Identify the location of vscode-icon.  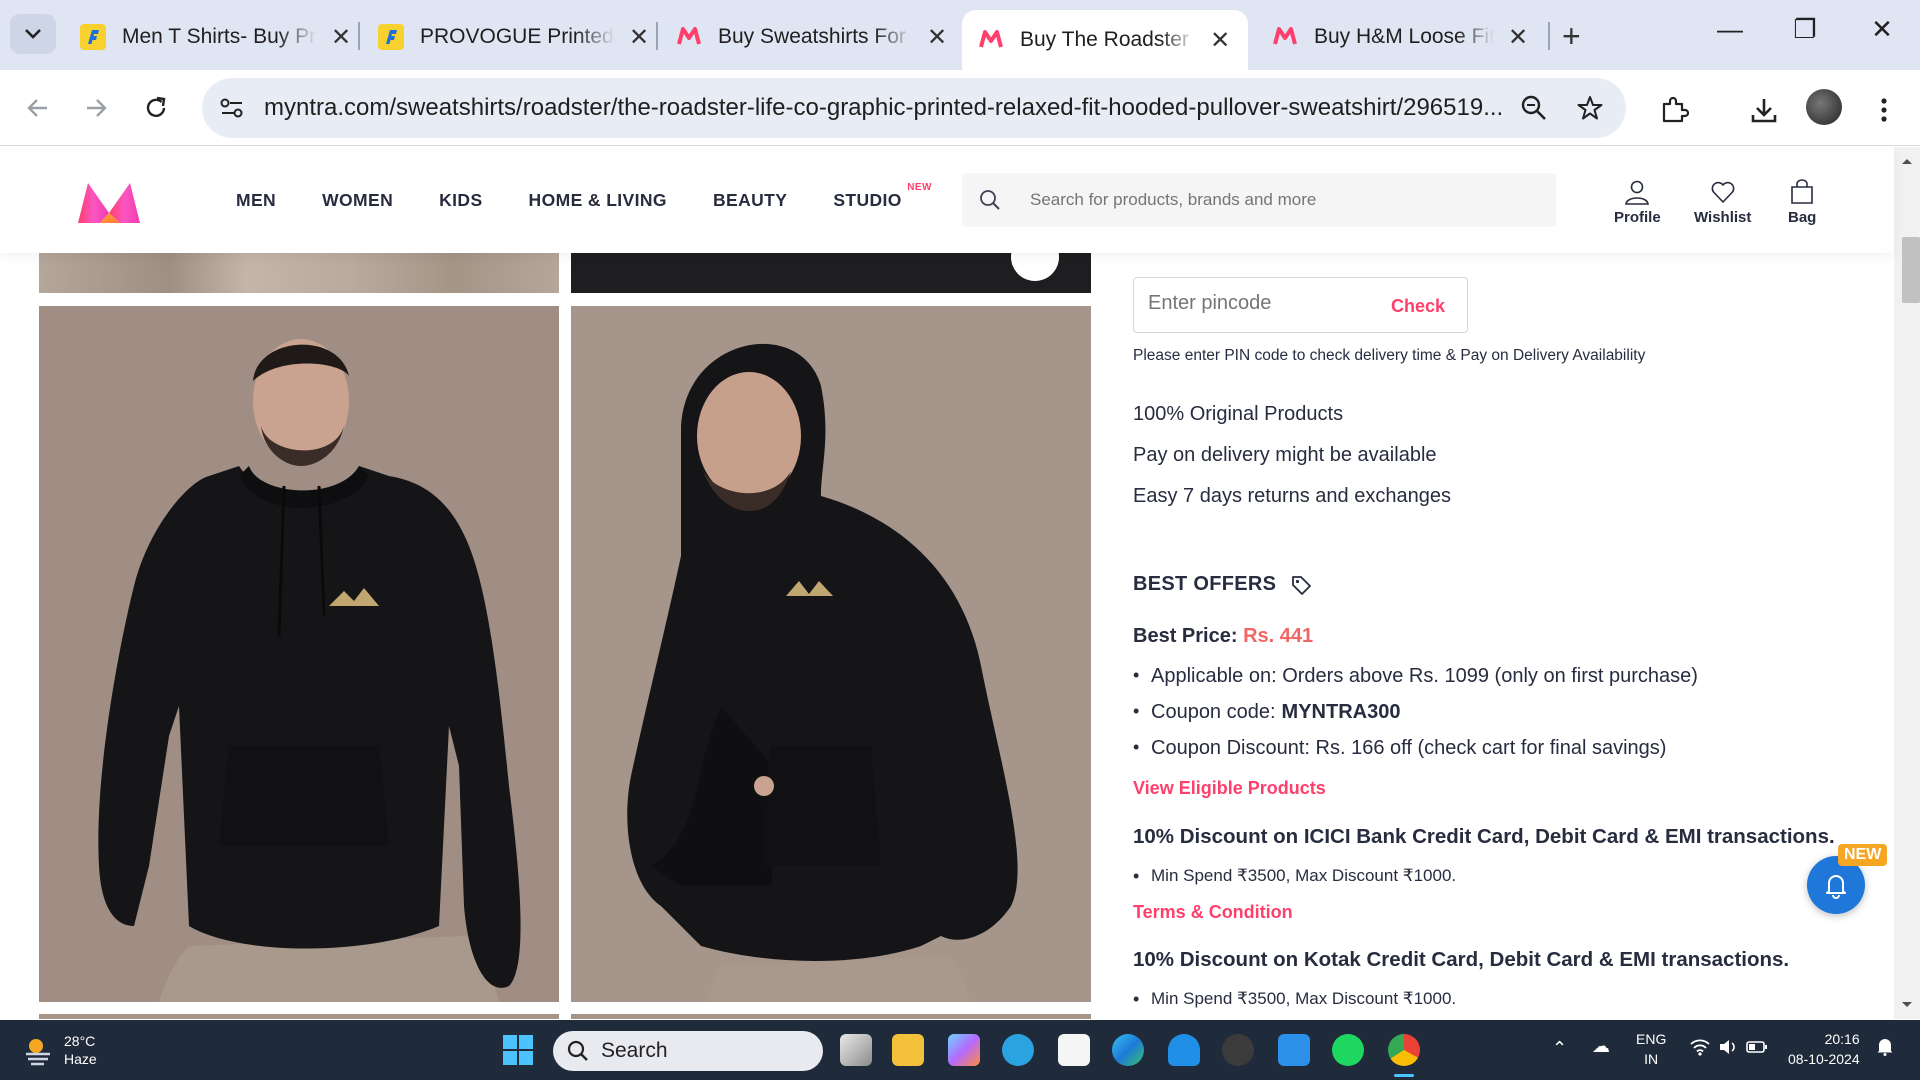
(1294, 1050).